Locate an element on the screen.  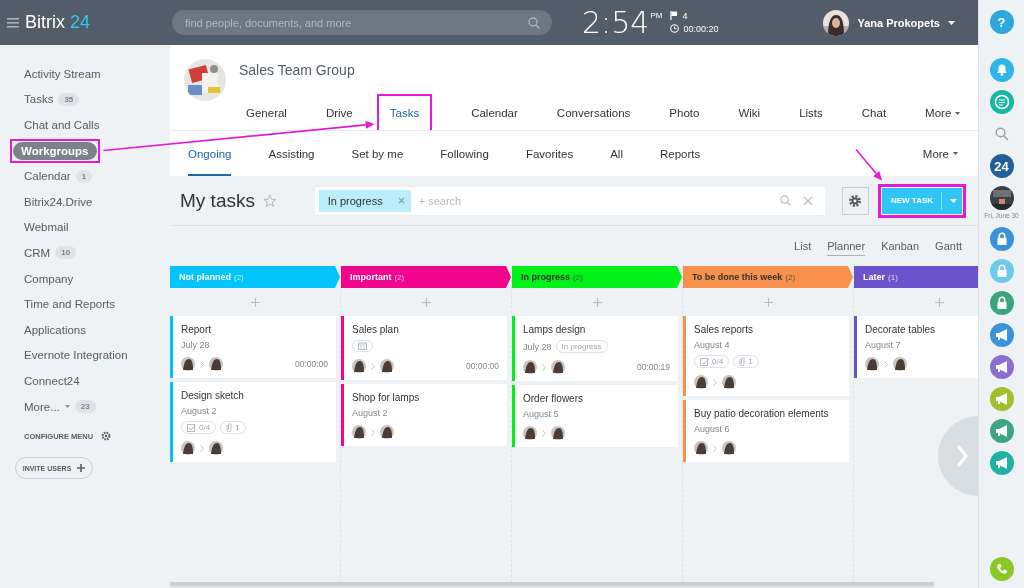
filter-tab: Favorites is located at coordinates (549, 153).